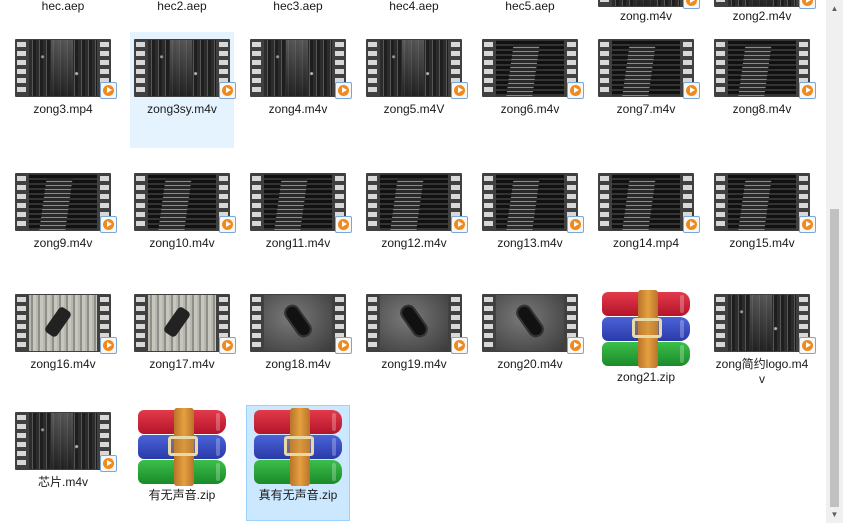 The image size is (843, 523). What do you see at coordinates (182, 243) in the screenshot?
I see `file-name: zong10.m4v` at bounding box center [182, 243].